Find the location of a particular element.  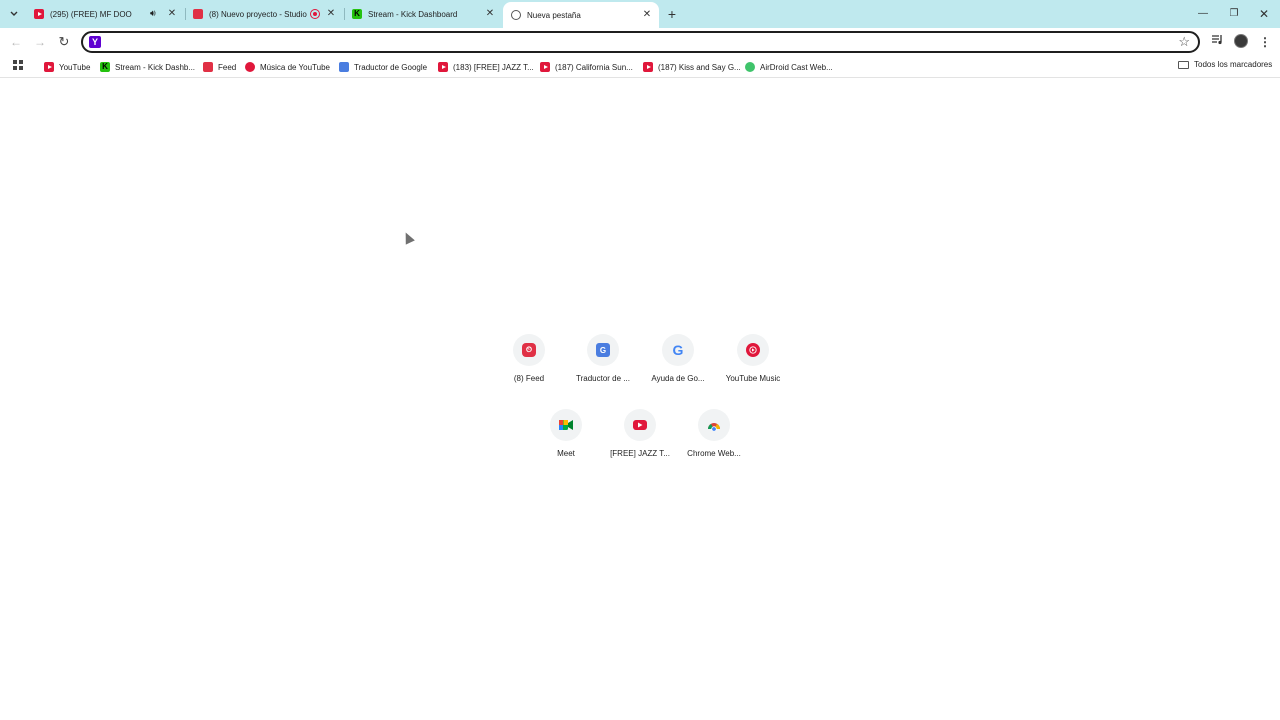

shortcut-label: YouTube Music is located at coordinates (753, 378).